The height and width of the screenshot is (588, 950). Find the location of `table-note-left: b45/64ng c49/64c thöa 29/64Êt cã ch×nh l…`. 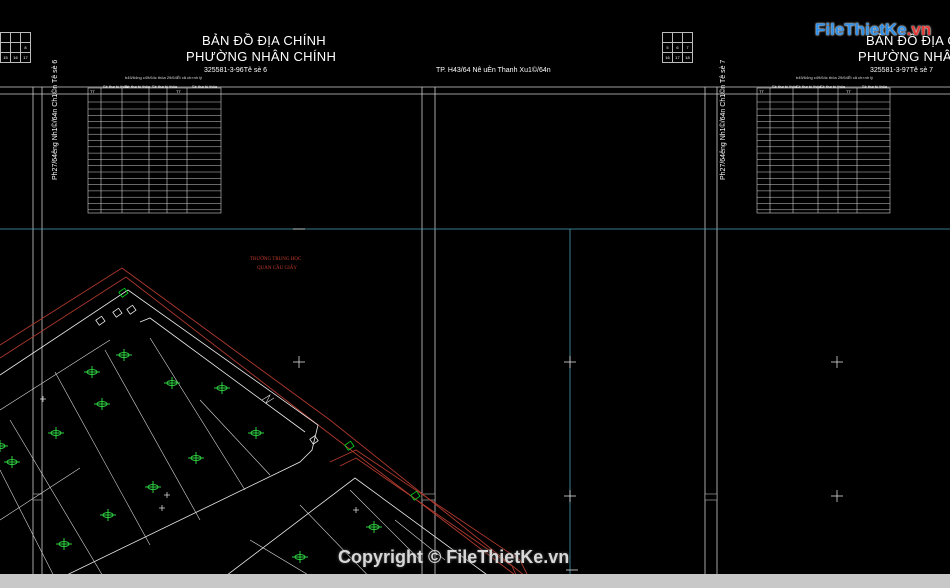

table-note-left: b45/64ng c49/64c thöa 29/64Êt cã ch×nh l… is located at coordinates (164, 77).